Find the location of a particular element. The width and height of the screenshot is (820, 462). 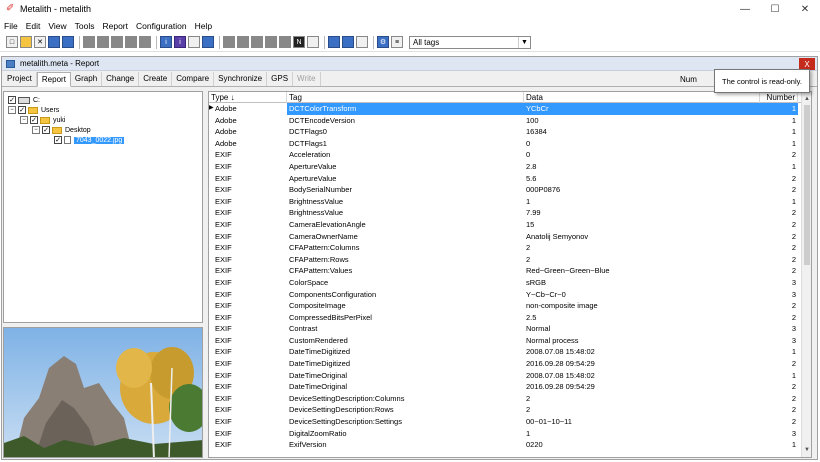

table-row: EXIF BrightnessValue 1 1 is located at coordinates (510, 202).